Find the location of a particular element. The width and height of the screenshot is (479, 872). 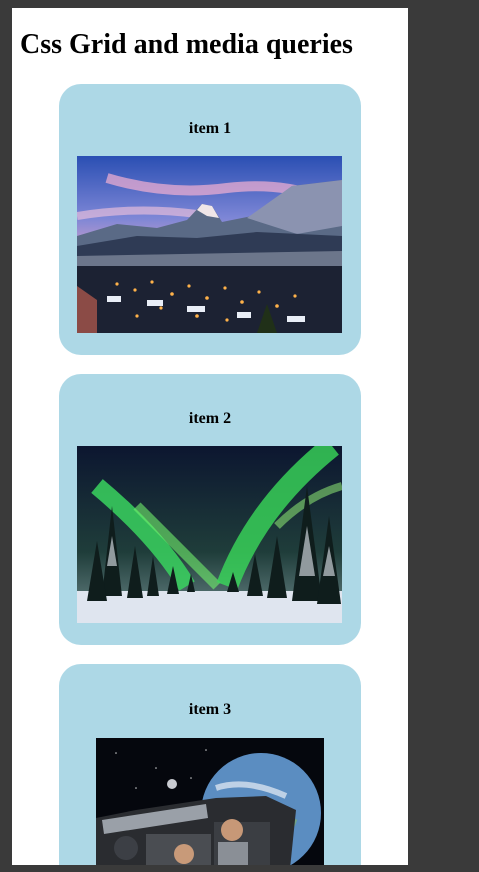

grid-item-2-title: item 2 is located at coordinates (210, 418).